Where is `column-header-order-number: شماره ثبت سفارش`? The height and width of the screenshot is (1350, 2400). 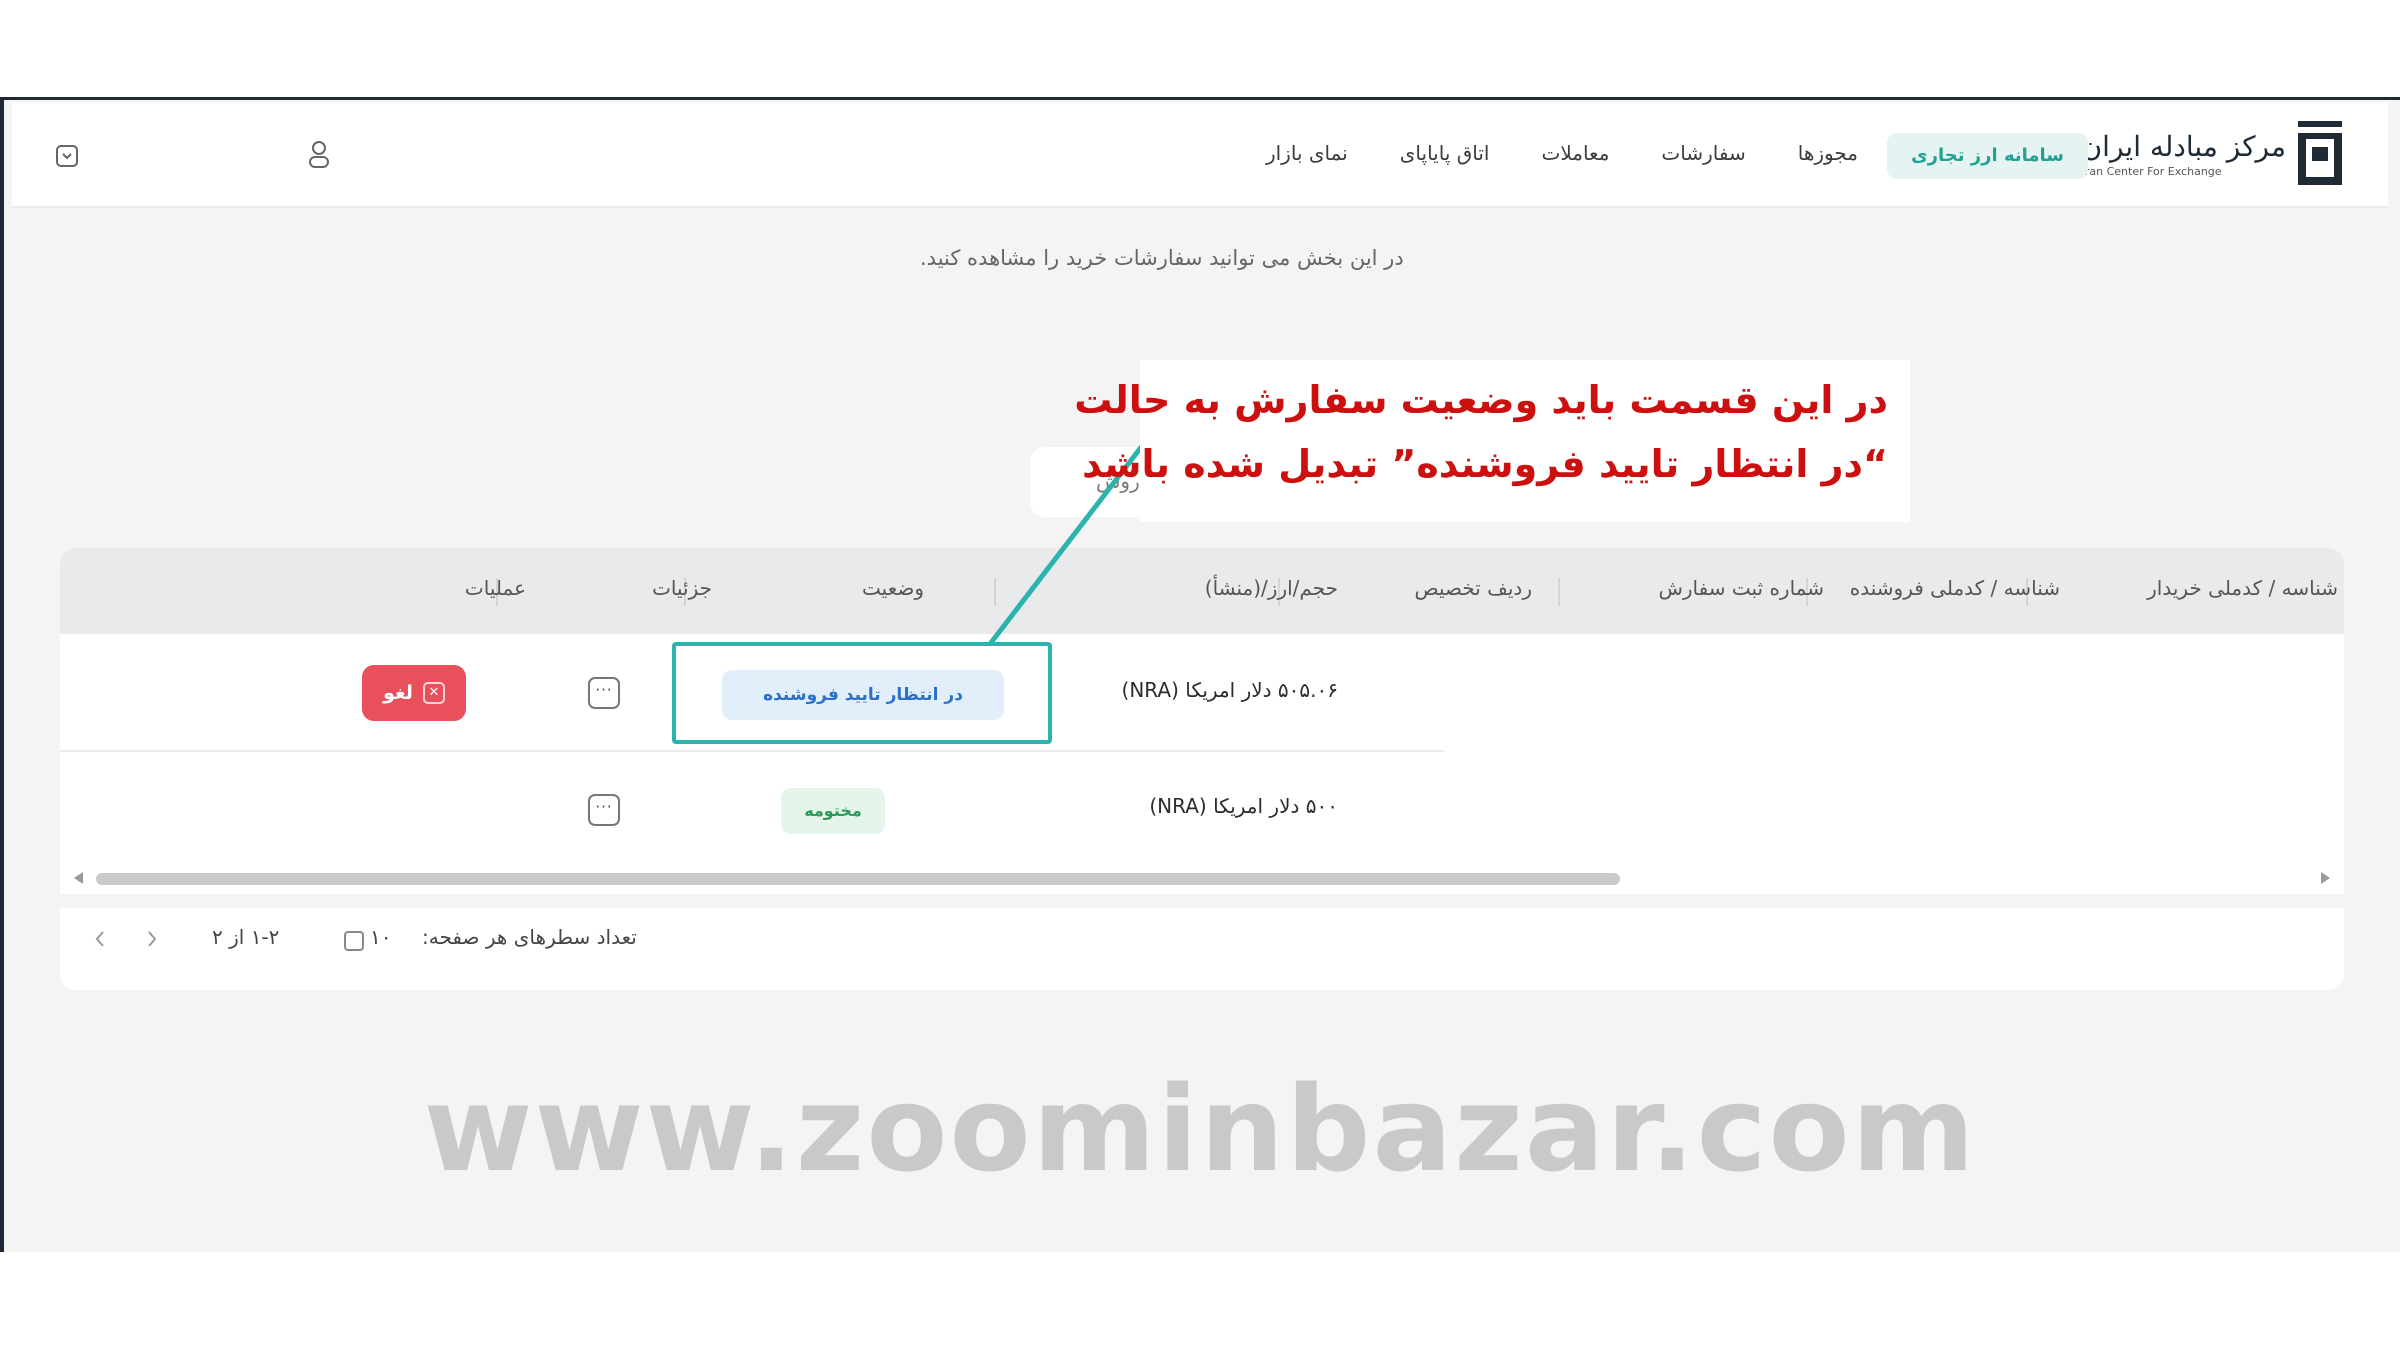
column-header-order-number: شماره ثبت سفارش is located at coordinates (1741, 588).